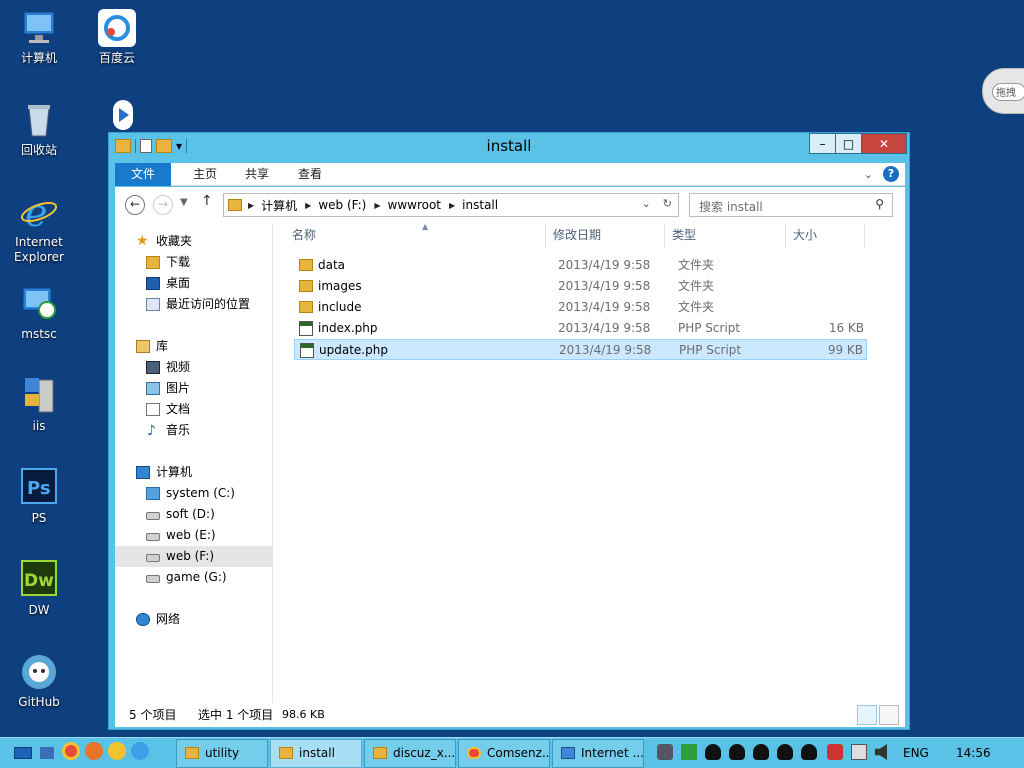  Describe the element at coordinates (39, 580) in the screenshot. I see `dreamweaver-icon: Dw` at that location.